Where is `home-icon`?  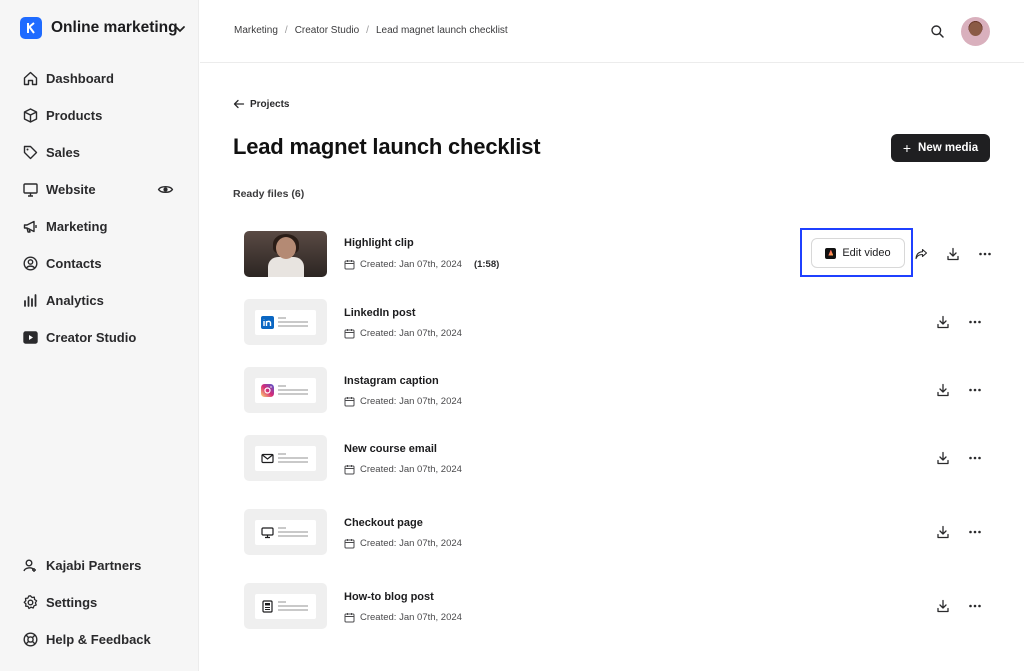 home-icon is located at coordinates (30, 78).